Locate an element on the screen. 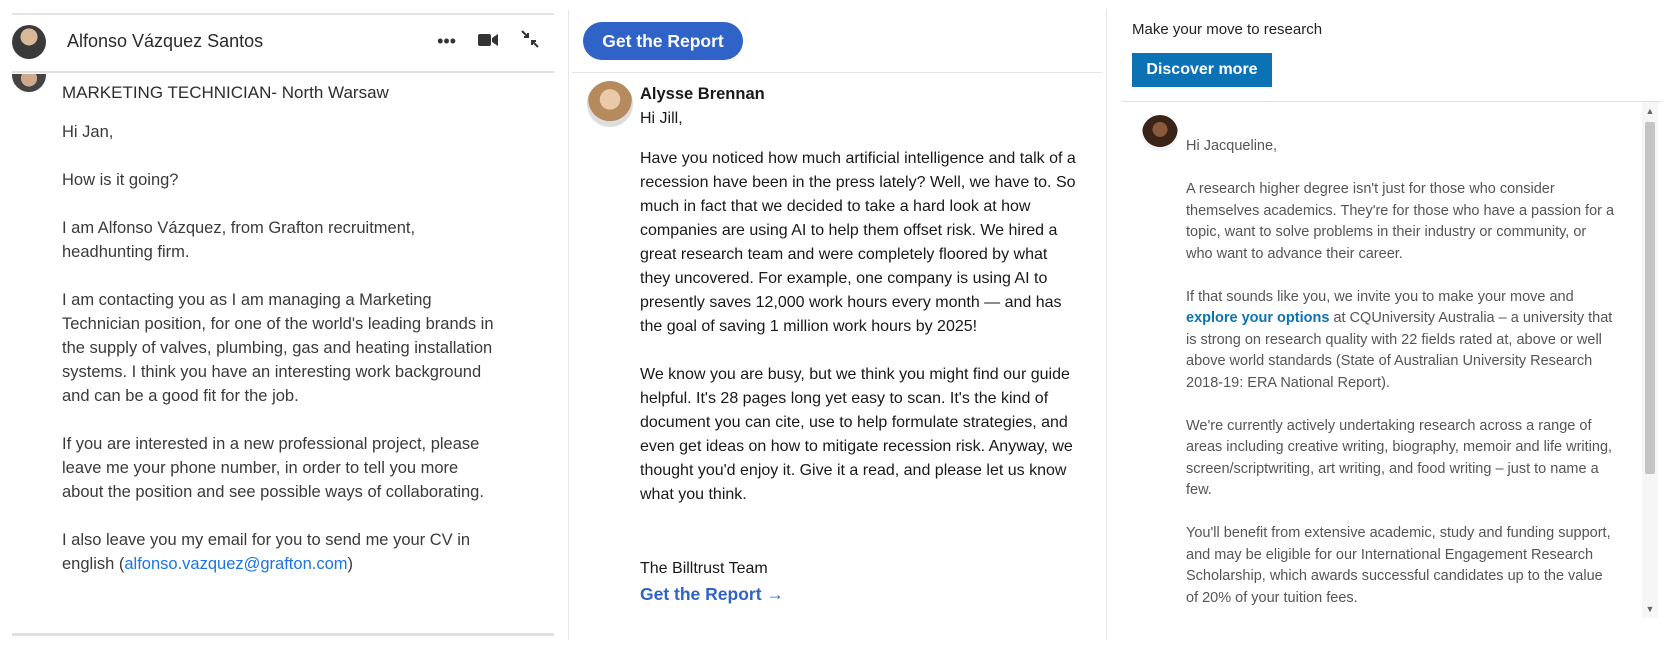 The image size is (1674, 650). greeting: Hi Jacqueline, is located at coordinates (1232, 146).